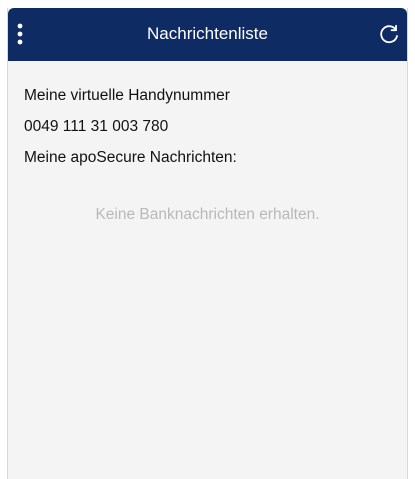  I want to click on kebab-menu-icon, so click(20, 34).